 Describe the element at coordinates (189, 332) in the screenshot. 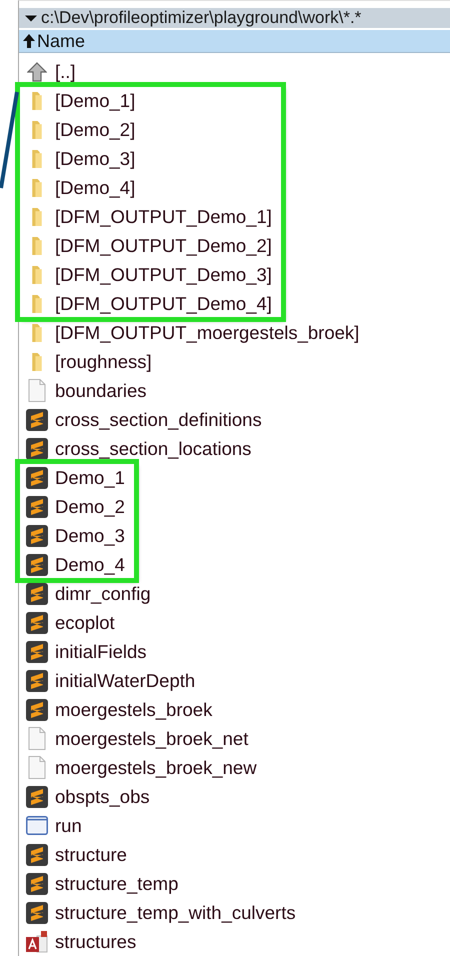

I see `file-list-item: [DFM_OUTPUT_moergestels_broek]` at that location.